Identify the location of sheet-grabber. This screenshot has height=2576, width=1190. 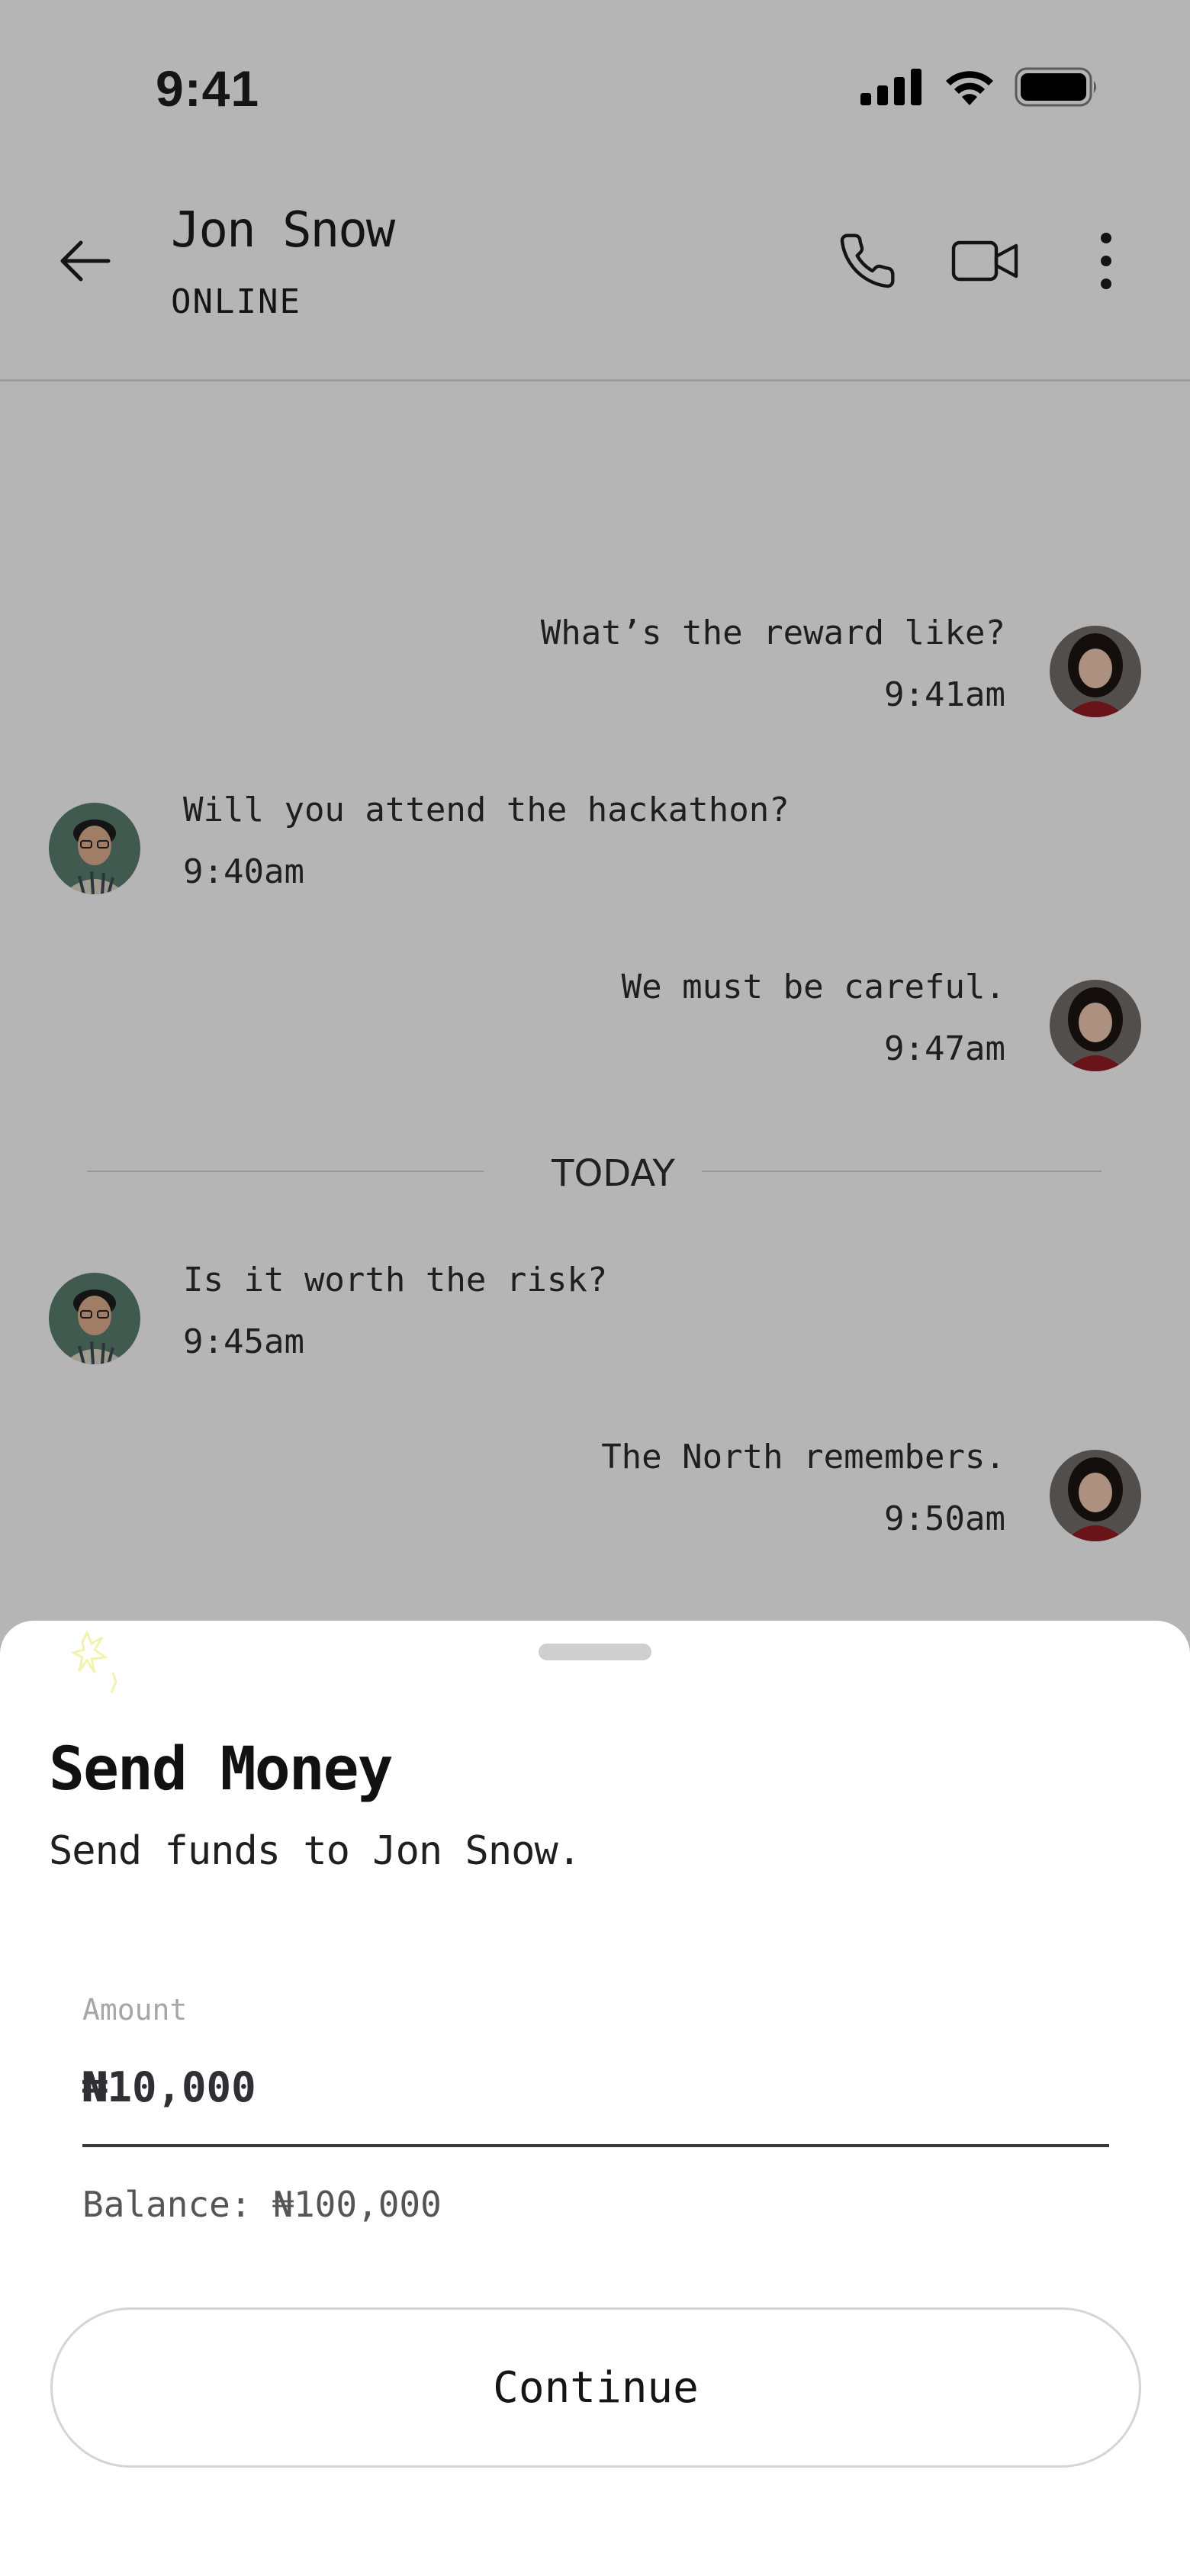
(595, 1652).